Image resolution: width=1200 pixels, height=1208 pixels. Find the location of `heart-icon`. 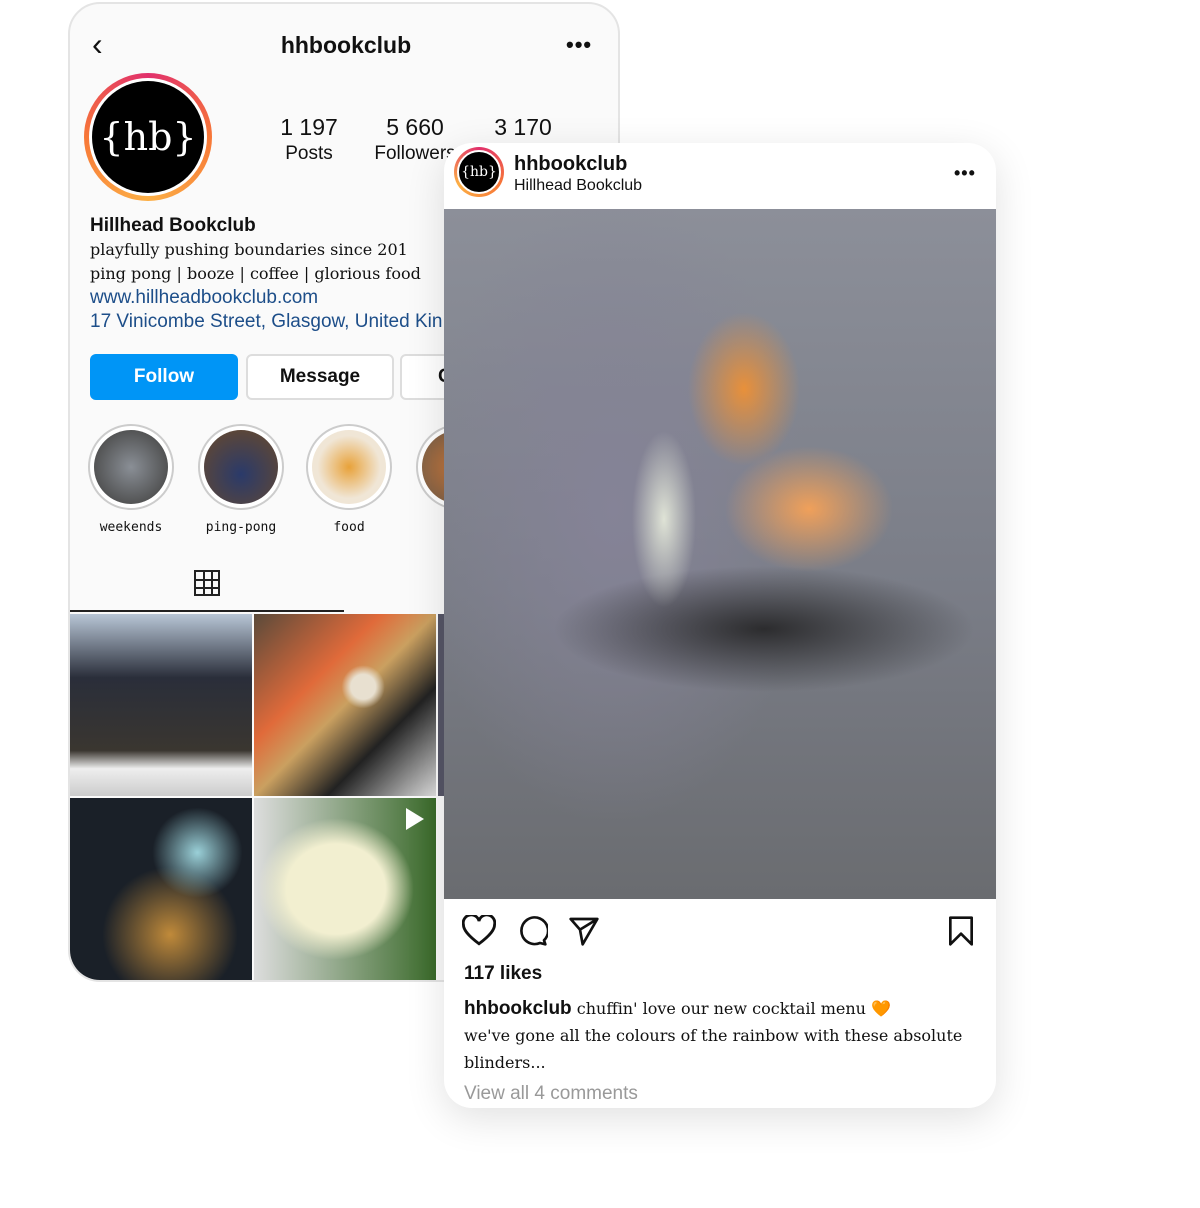

heart-icon is located at coordinates (479, 931).